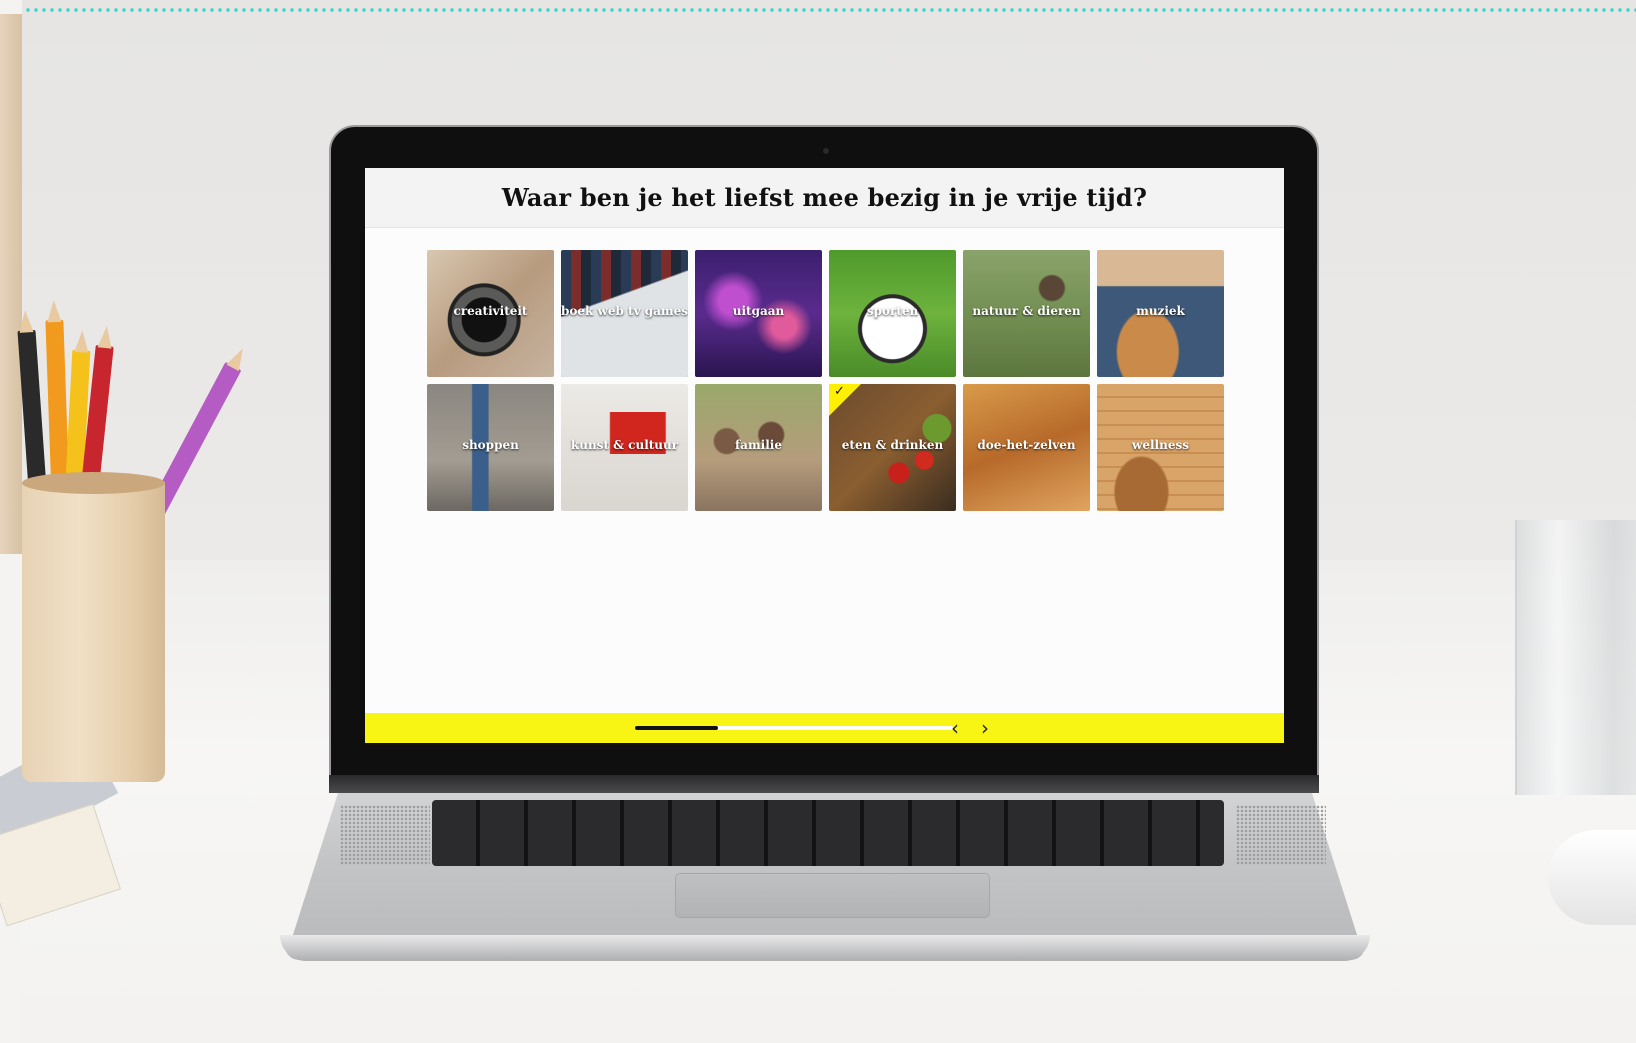 The width and height of the screenshot is (1636, 1043). I want to click on chevron-right-icon: ›, so click(985, 728).